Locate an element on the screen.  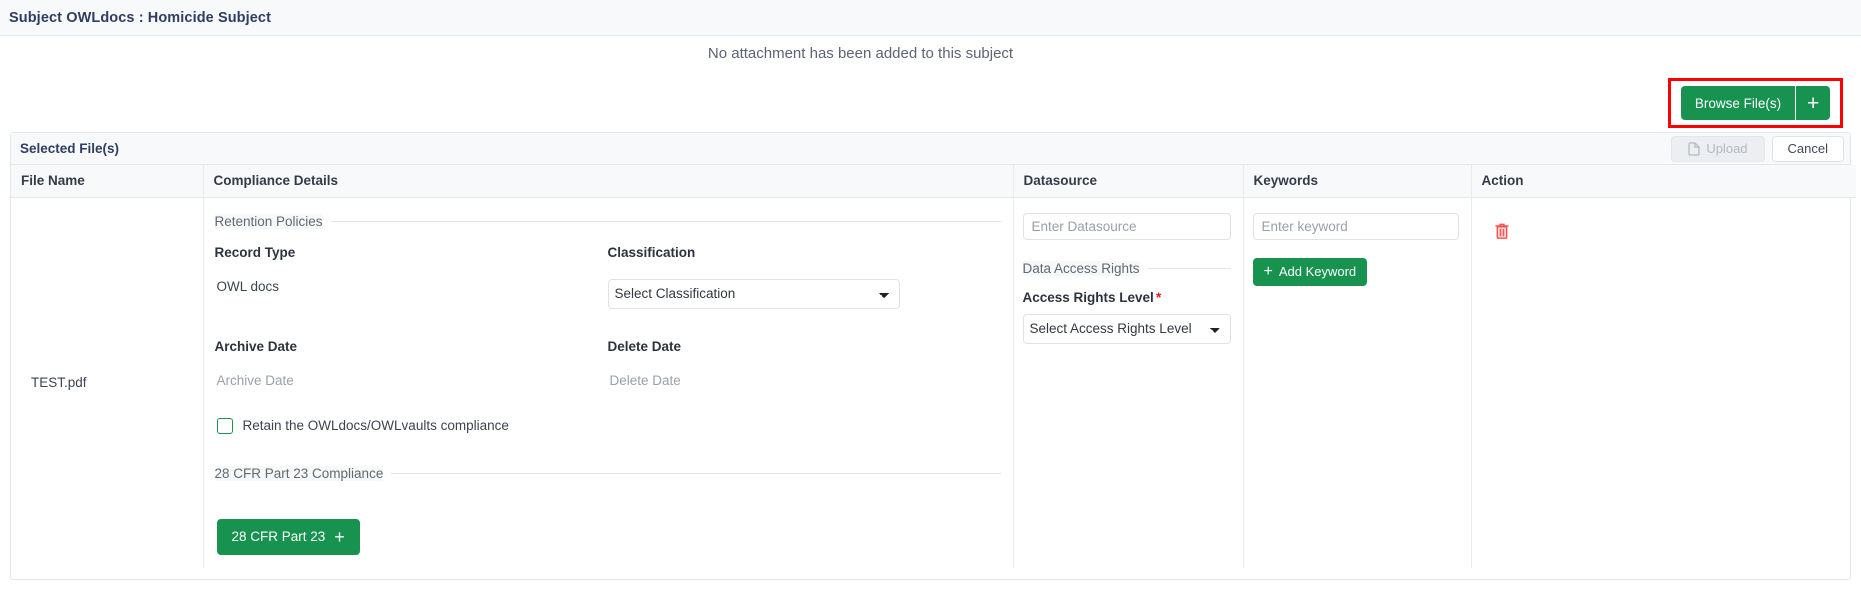
file-name-text: TEST.pdf is located at coordinates (59, 382).